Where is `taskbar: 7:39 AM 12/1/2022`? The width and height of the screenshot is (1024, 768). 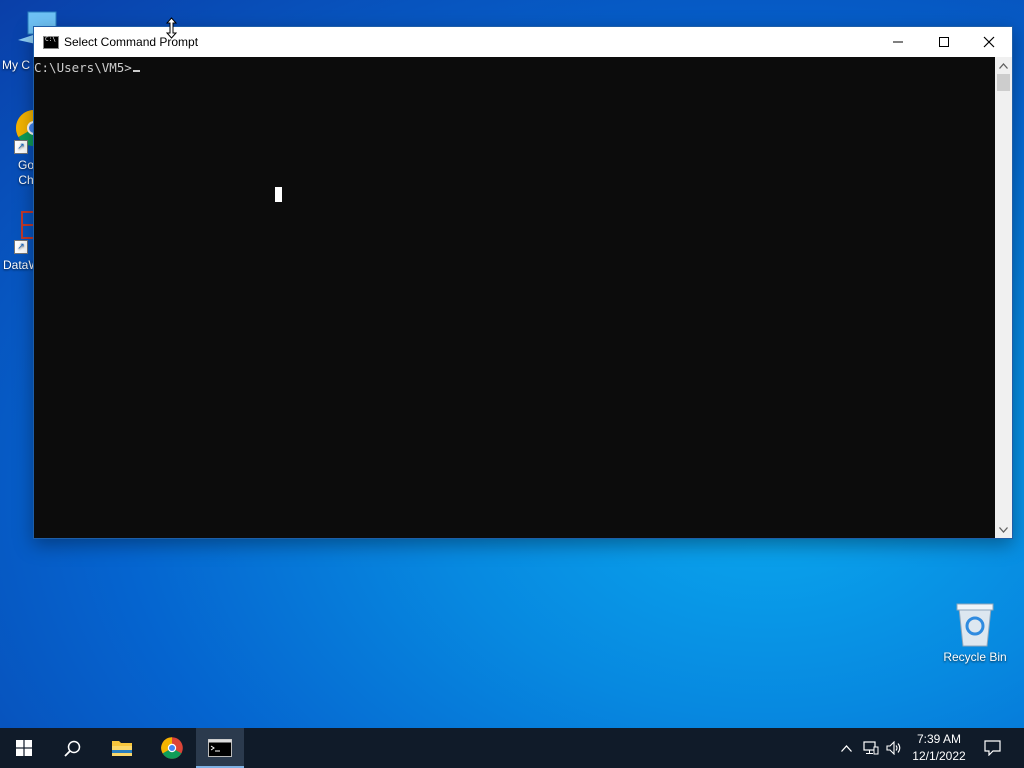 taskbar: 7:39 AM 12/1/2022 is located at coordinates (512, 748).